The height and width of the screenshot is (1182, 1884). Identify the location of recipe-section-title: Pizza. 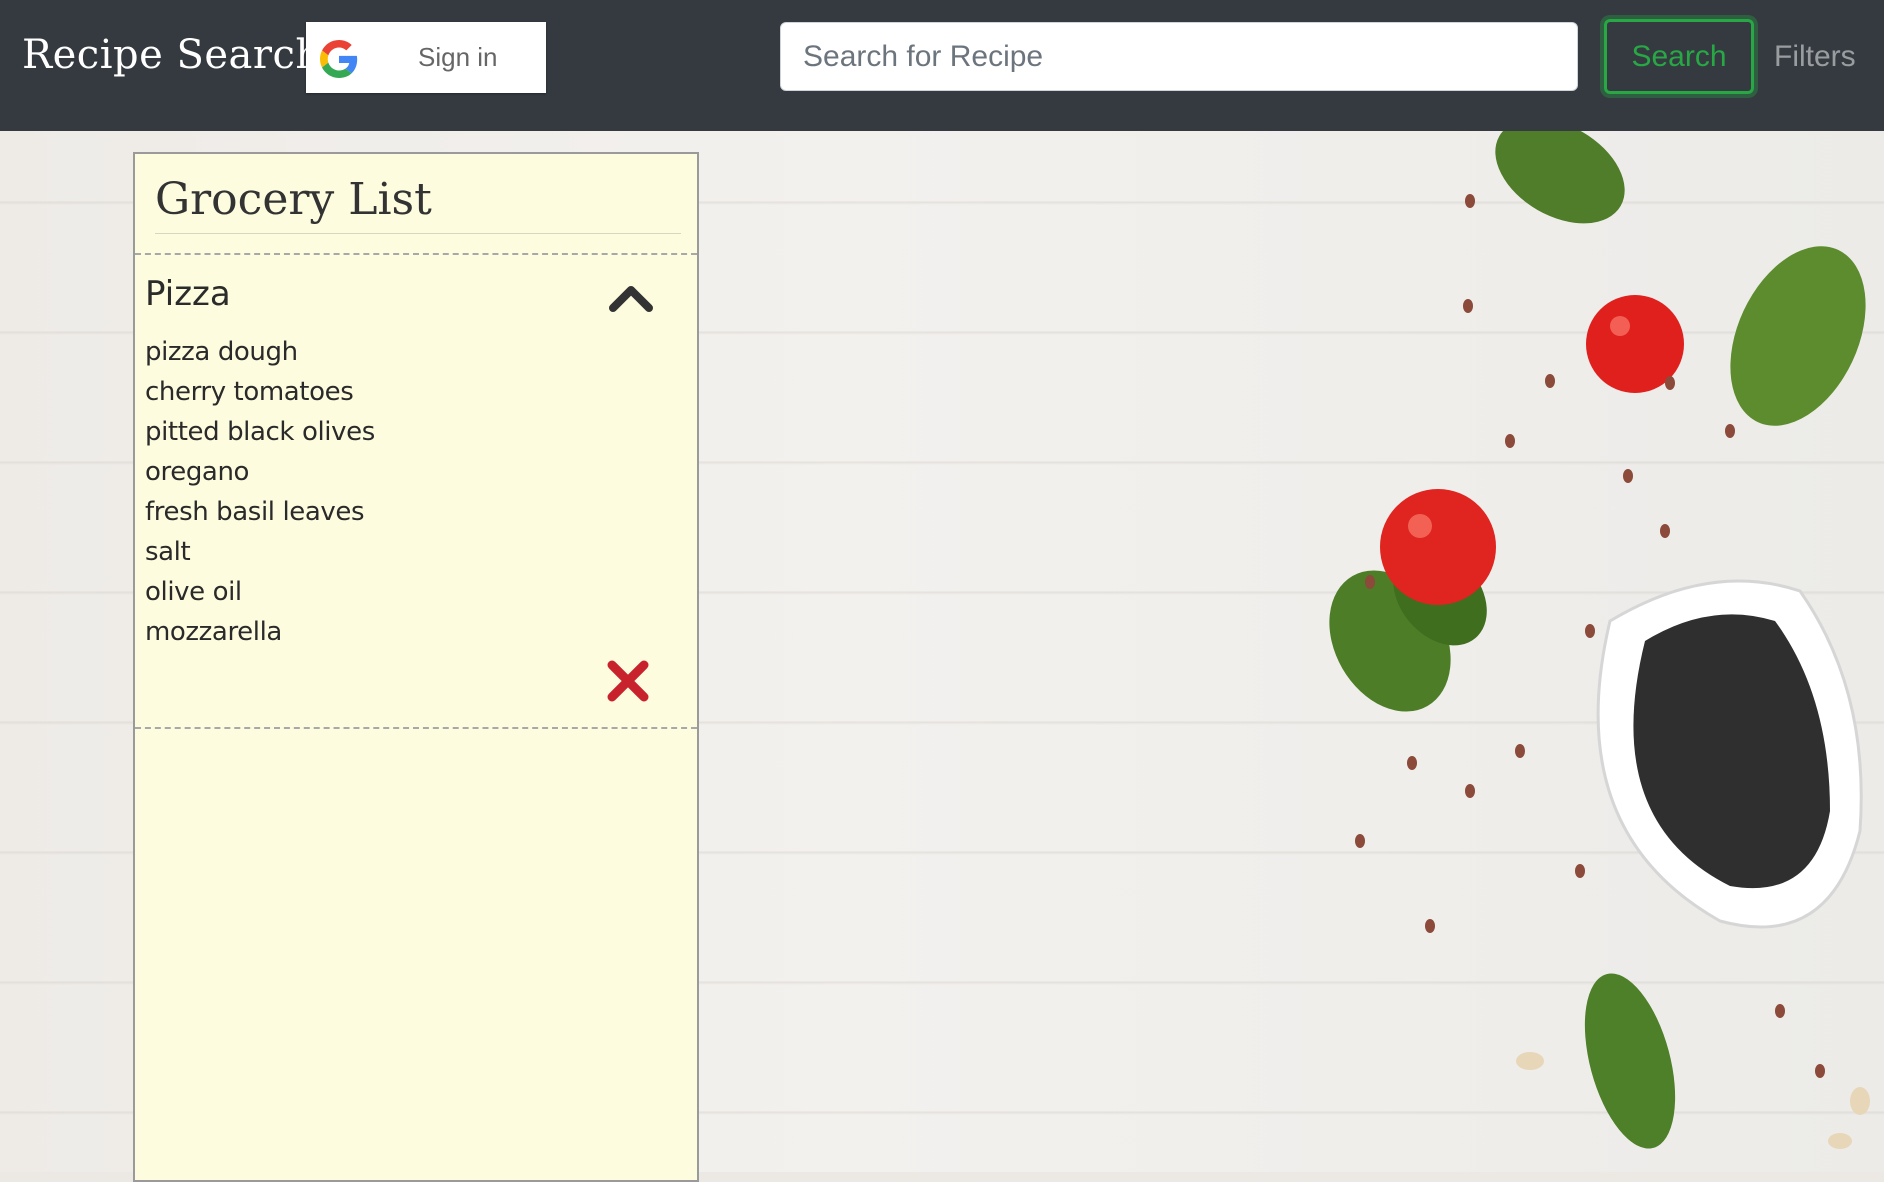
(188, 294).